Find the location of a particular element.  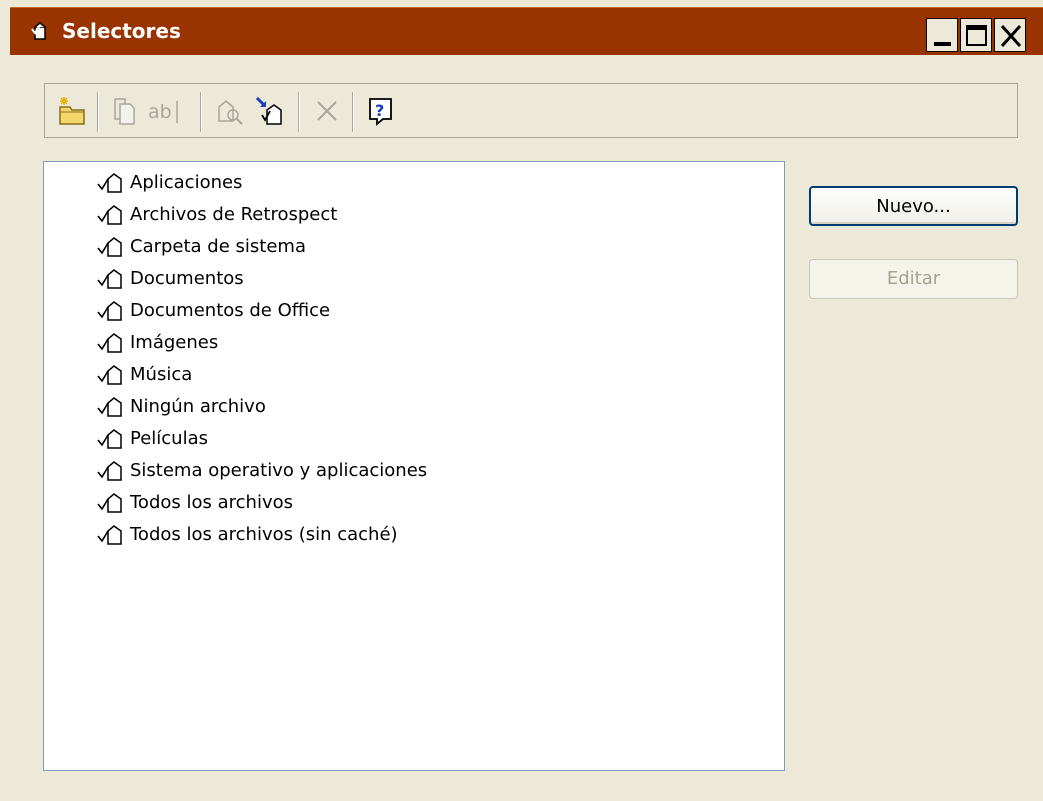

list-item: Documentos is located at coordinates (296, 279).